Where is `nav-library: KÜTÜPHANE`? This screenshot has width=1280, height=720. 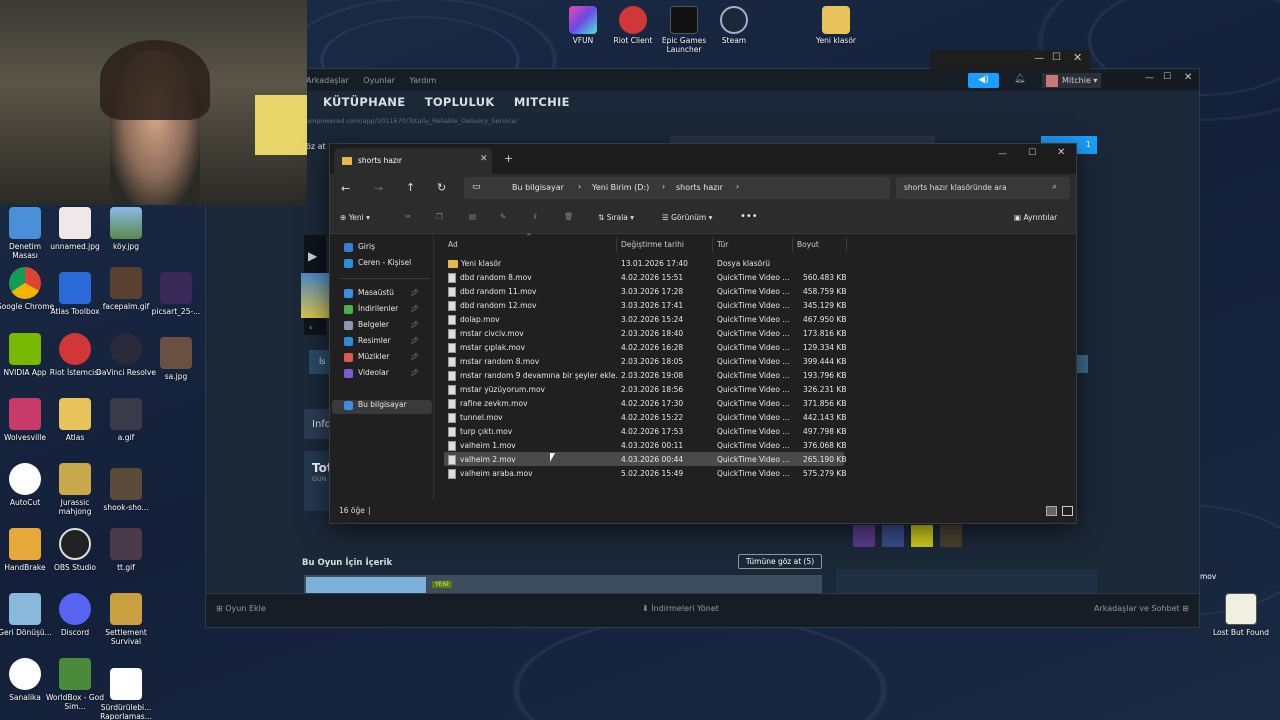
nav-library: KÜTÜPHANE is located at coordinates (364, 102).